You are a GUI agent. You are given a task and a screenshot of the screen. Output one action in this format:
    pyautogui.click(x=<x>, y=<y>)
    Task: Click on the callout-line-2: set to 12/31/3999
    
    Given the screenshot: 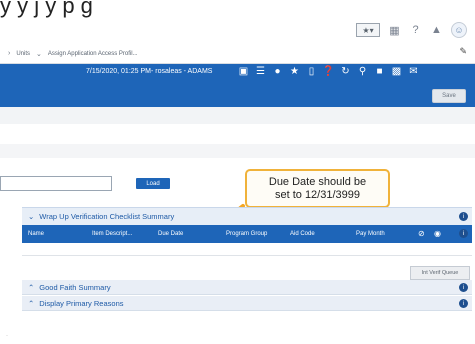 What is the action you would take?
    pyautogui.click(x=317, y=195)
    